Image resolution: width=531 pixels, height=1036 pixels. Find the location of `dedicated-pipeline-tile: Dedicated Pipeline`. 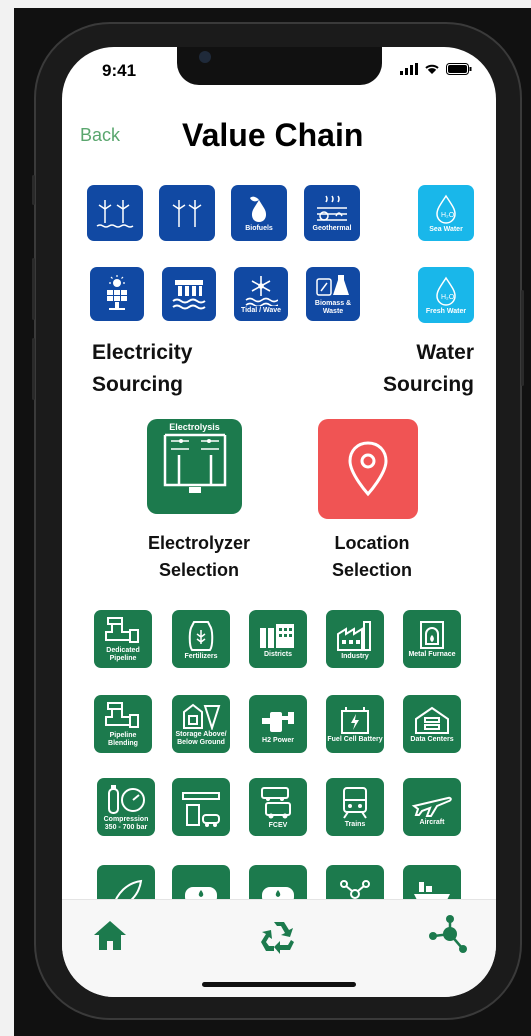

dedicated-pipeline-tile: Dedicated Pipeline is located at coordinates (123, 639).